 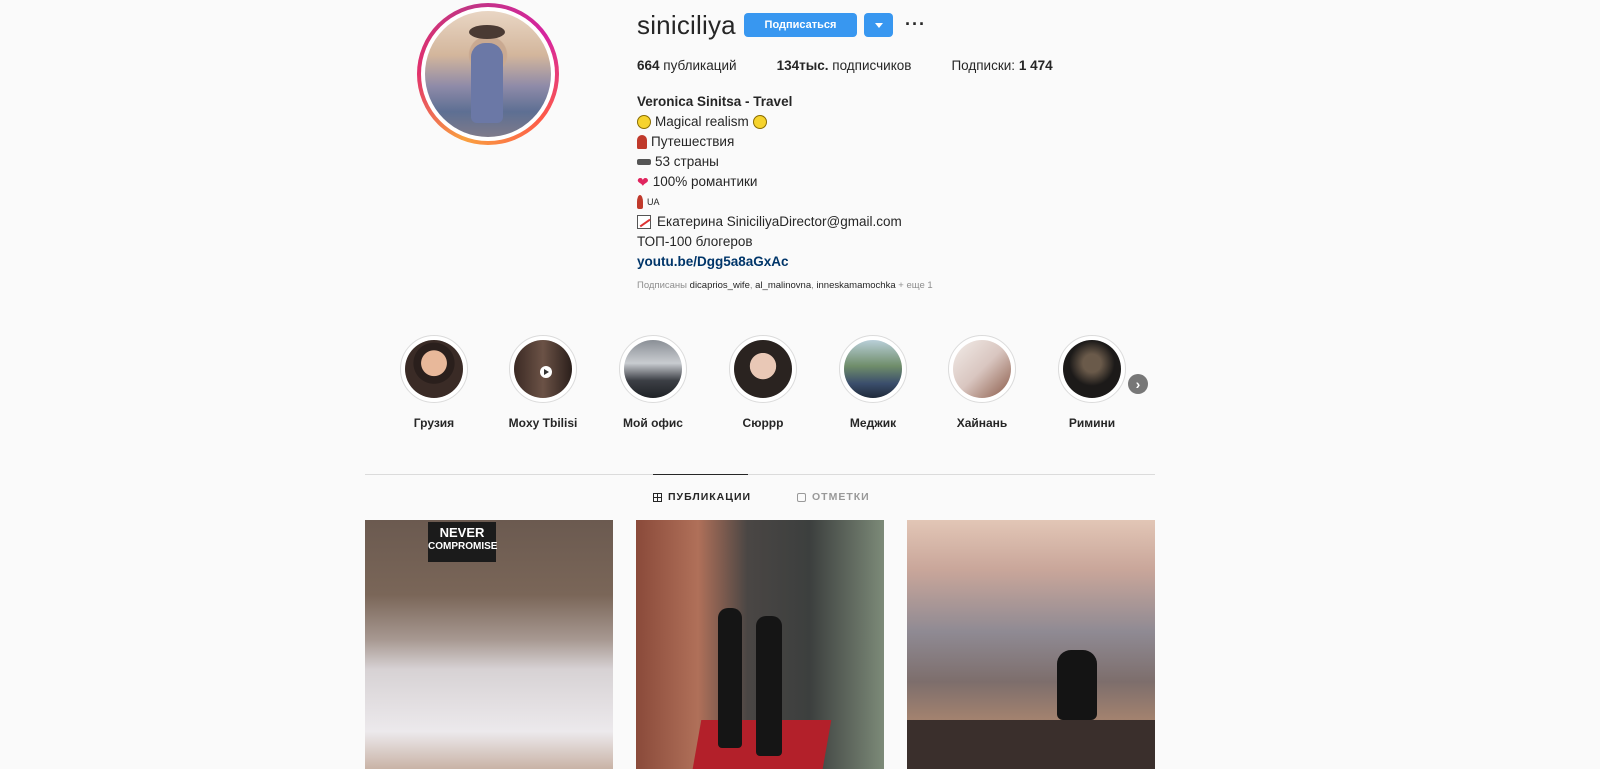 I want to click on more-options-button: ···, so click(x=915, y=24).